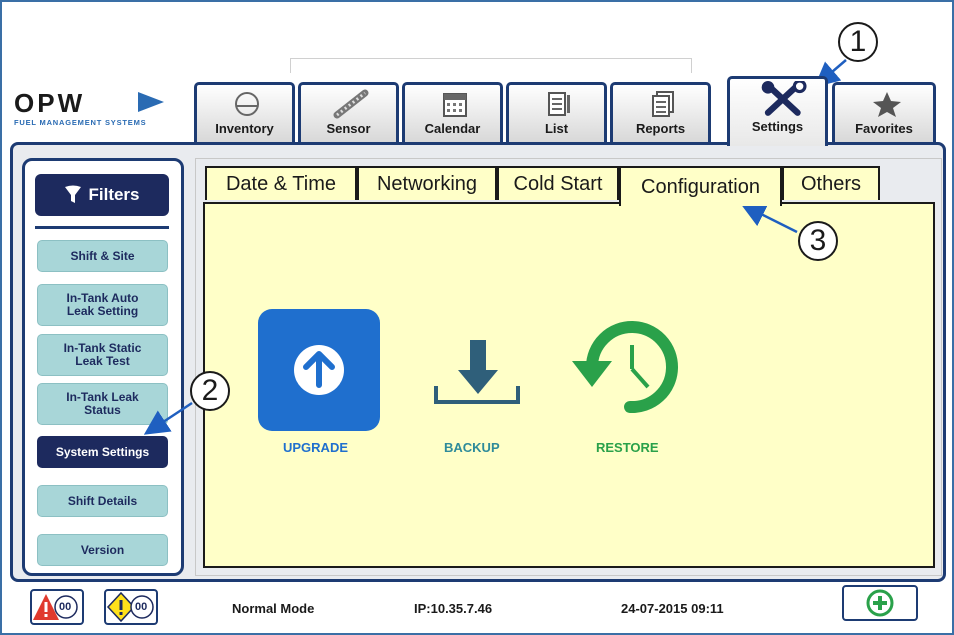 This screenshot has width=954, height=635. Describe the element at coordinates (777, 126) in the screenshot. I see `tab-label: Settings` at that location.